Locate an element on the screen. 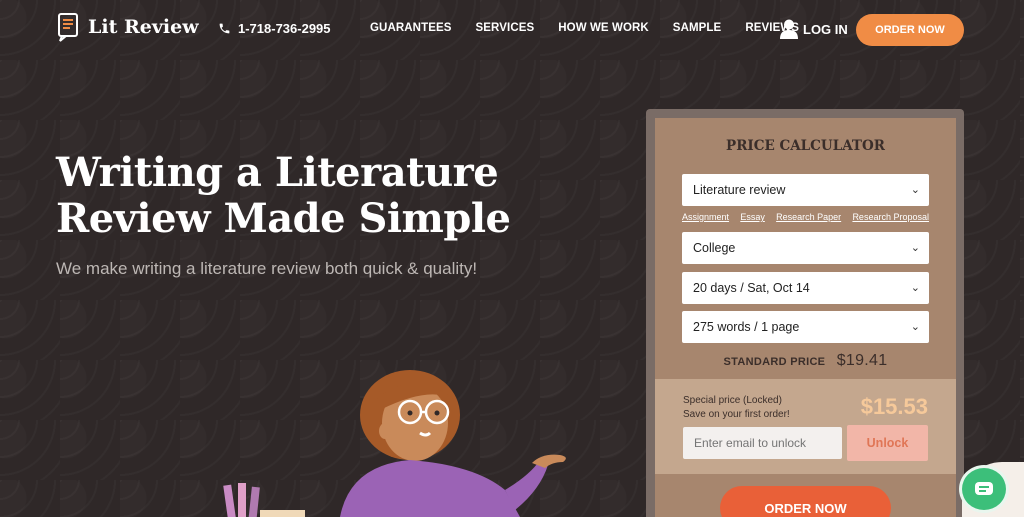 Image resolution: width=1024 pixels, height=517 pixels. academic-level-value: College is located at coordinates (714, 248).